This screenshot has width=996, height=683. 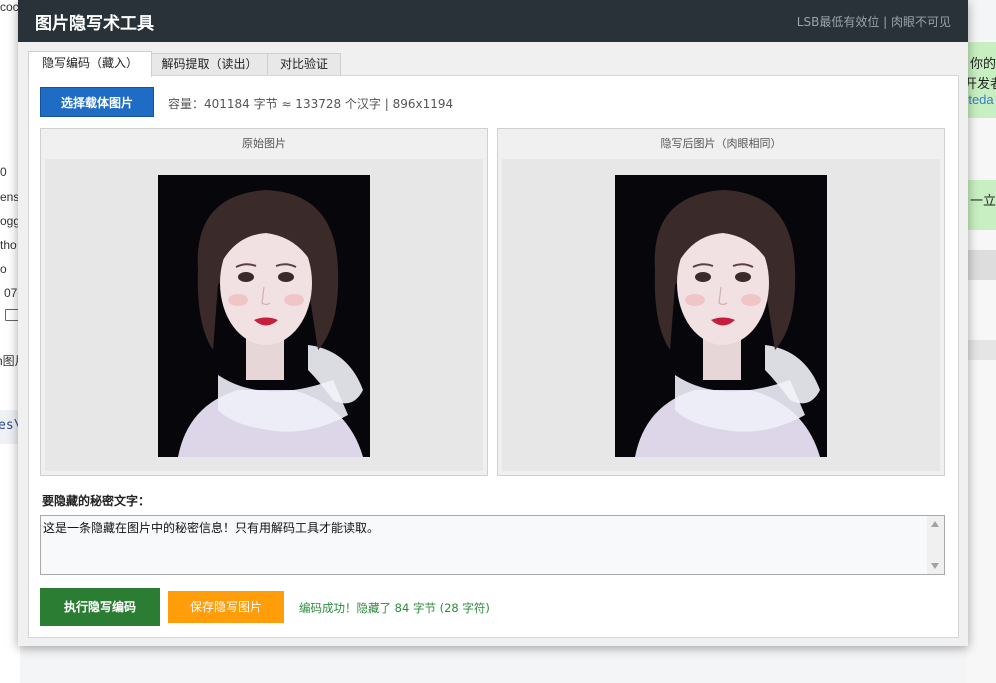 I want to click on bg-fragment: 你的, so click(x=983, y=63).